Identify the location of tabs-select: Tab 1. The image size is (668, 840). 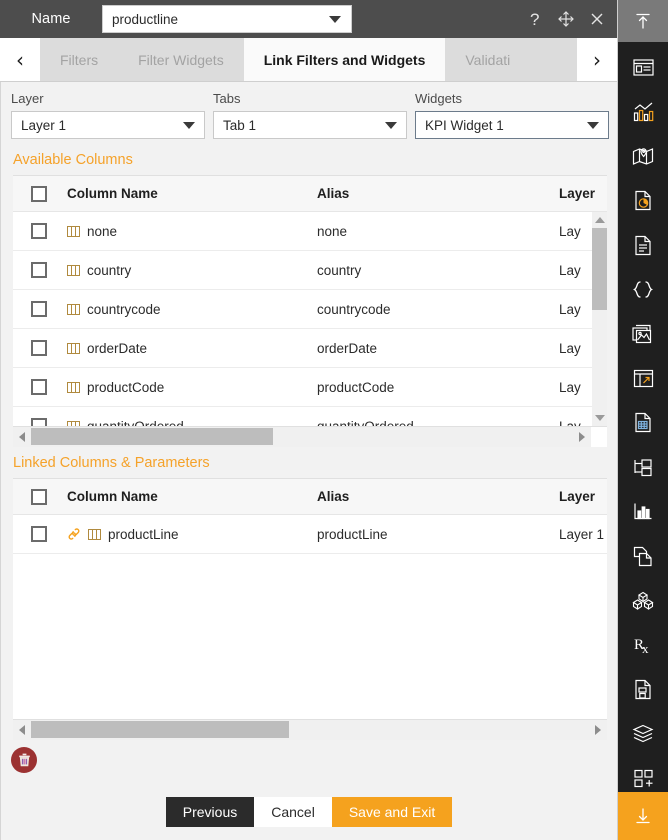
(310, 125).